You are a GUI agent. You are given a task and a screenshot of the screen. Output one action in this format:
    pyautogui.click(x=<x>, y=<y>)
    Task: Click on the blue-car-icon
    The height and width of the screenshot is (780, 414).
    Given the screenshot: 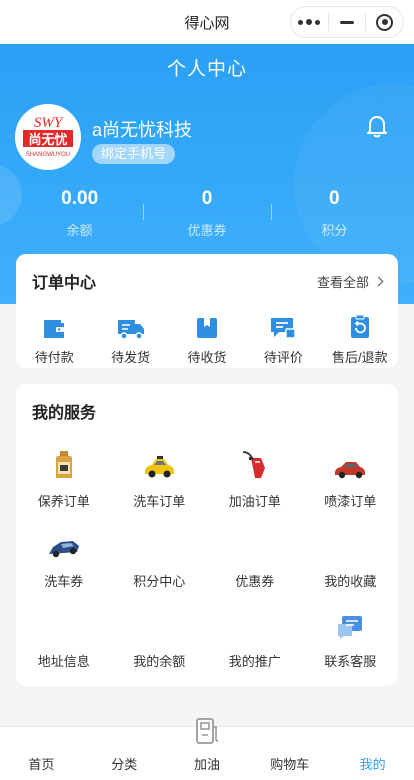 What is the action you would take?
    pyautogui.click(x=63, y=549)
    